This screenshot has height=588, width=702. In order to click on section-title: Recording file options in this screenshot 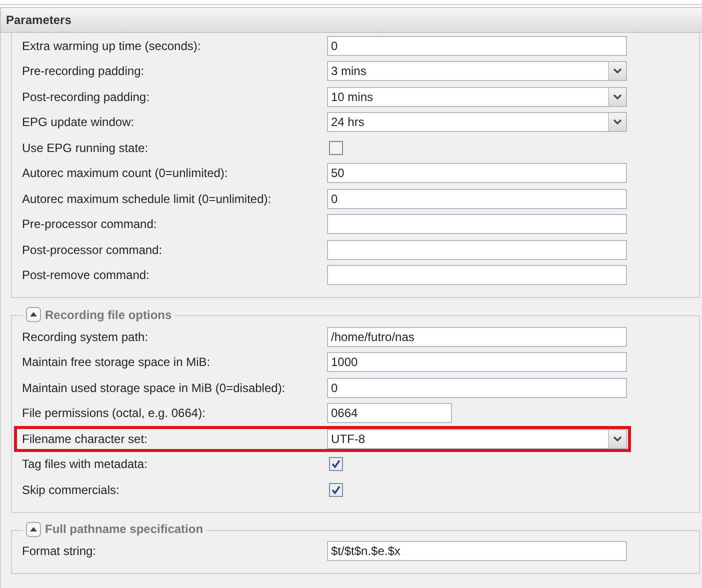, I will do `click(108, 315)`.